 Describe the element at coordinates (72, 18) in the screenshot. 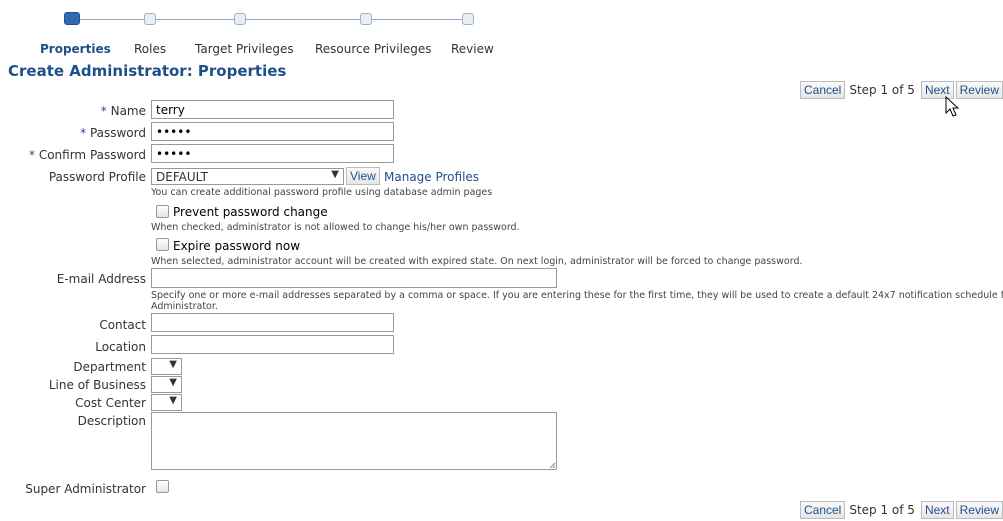

I see `step-properties-marker` at that location.